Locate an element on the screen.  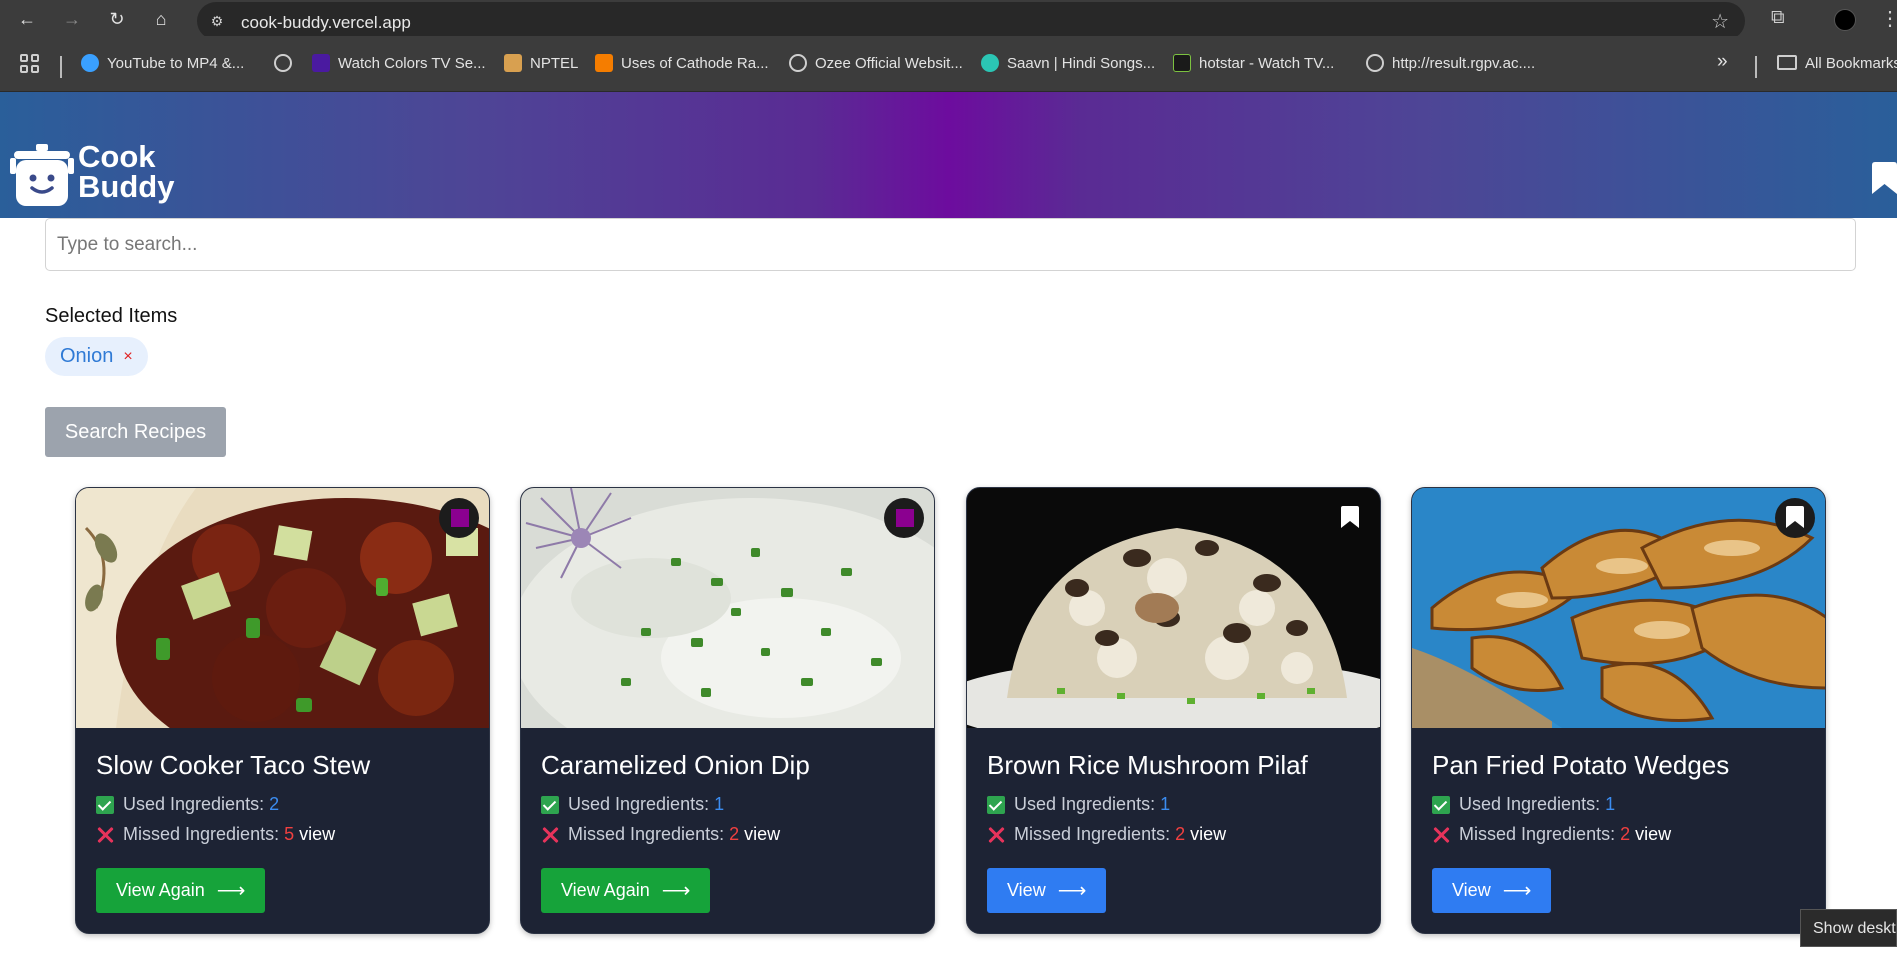
cook-buddy-logo: Cook Buddy is located at coordinates (95, 175).